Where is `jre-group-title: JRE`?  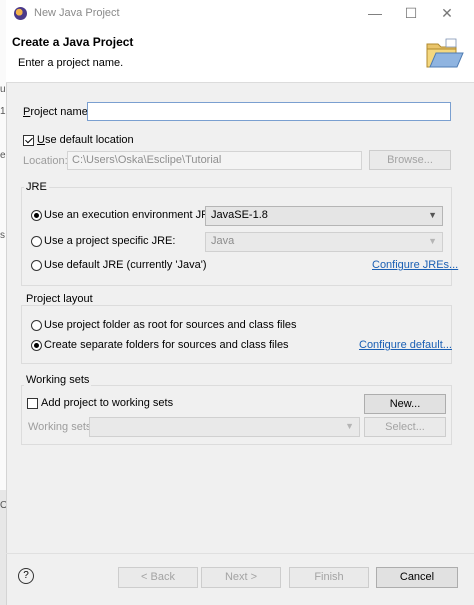
jre-group-title: JRE is located at coordinates (36, 187).